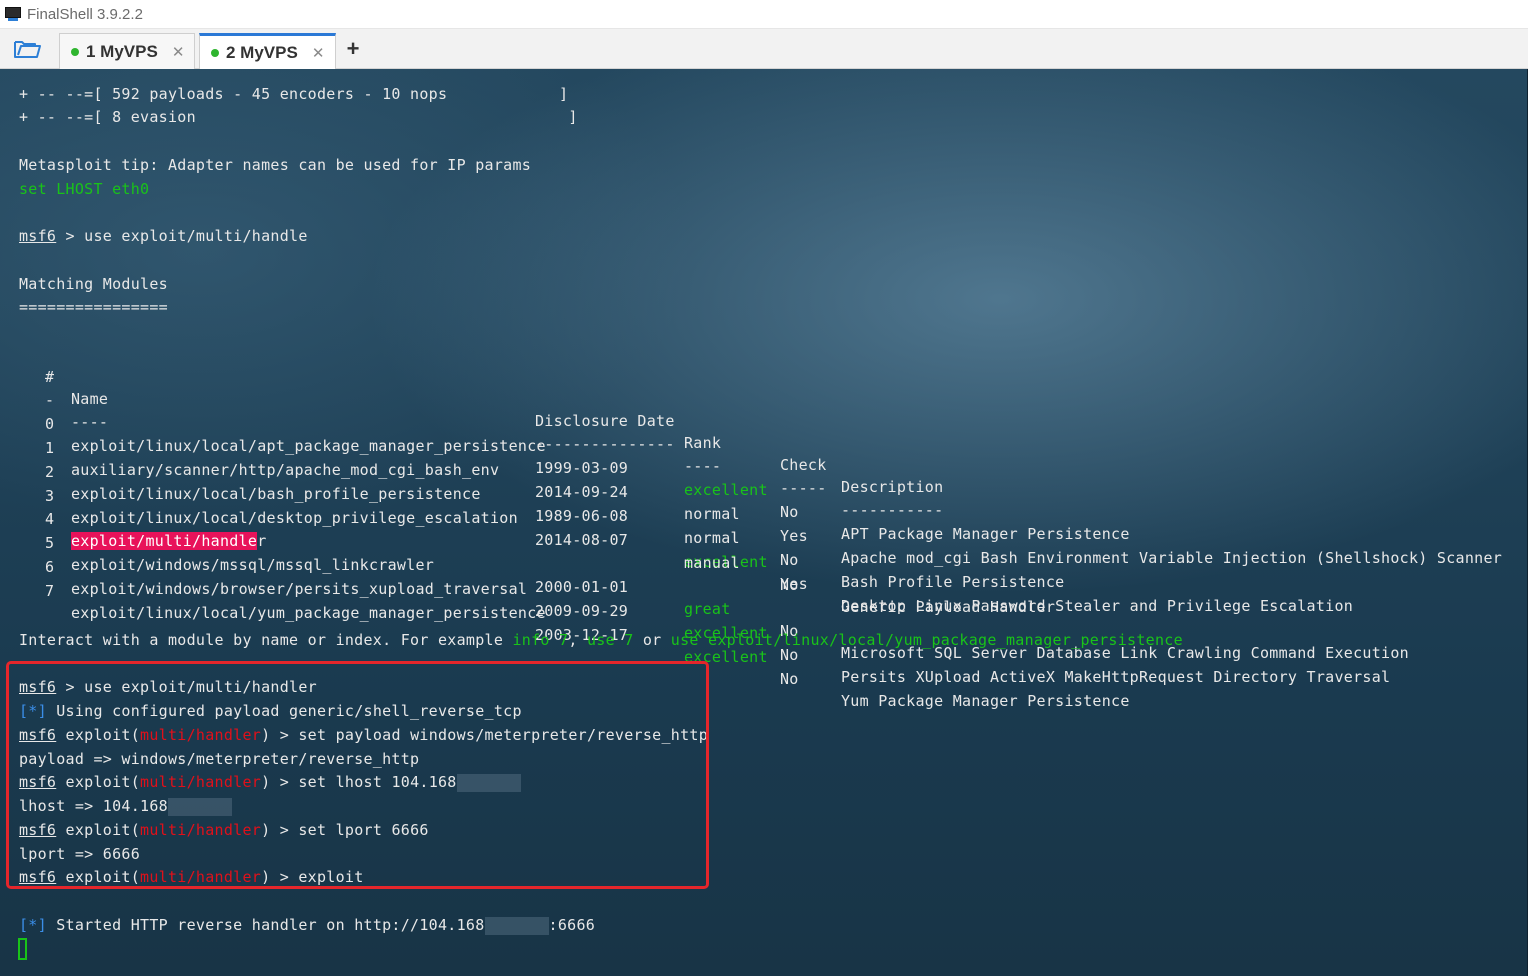  What do you see at coordinates (84, 189) in the screenshot?
I see `tip-example: set LHOST eth0` at bounding box center [84, 189].